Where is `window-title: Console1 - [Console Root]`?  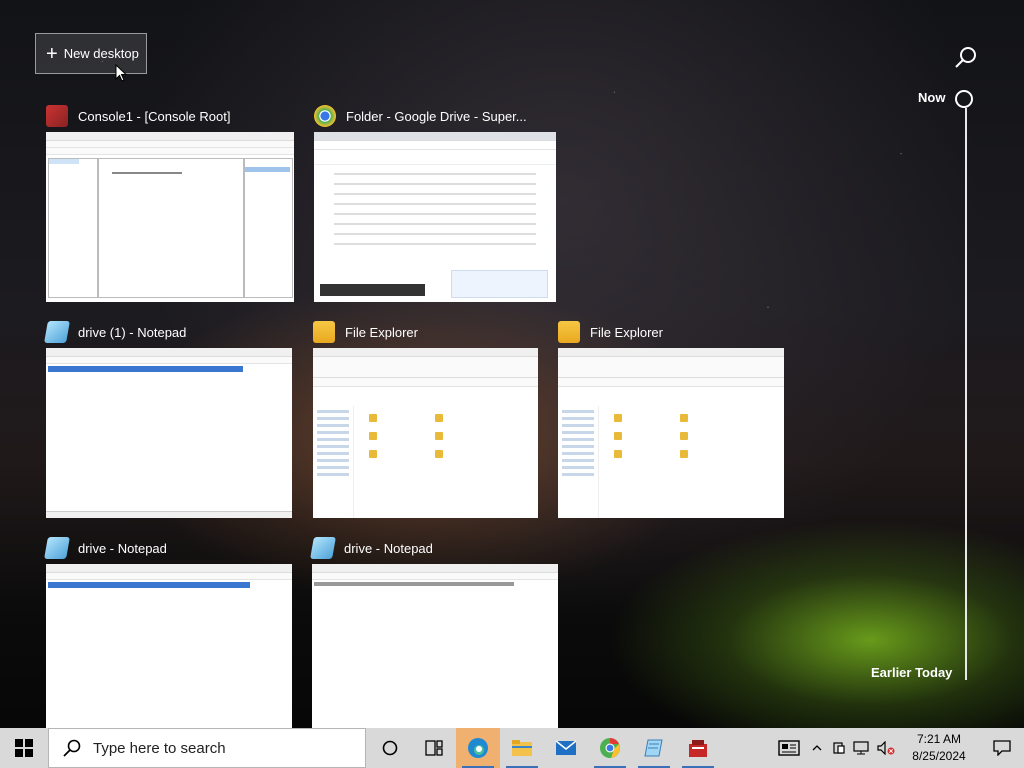 window-title: Console1 - [Console Root] is located at coordinates (138, 116).